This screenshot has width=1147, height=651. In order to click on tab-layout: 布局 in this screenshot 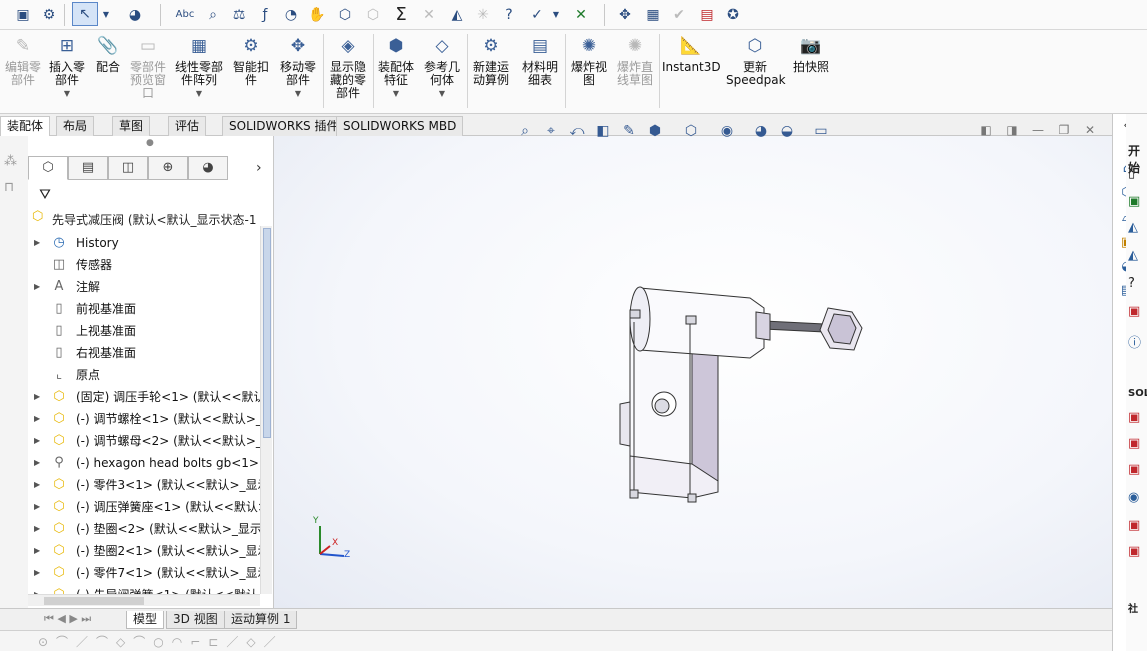, I will do `click(75, 126)`.